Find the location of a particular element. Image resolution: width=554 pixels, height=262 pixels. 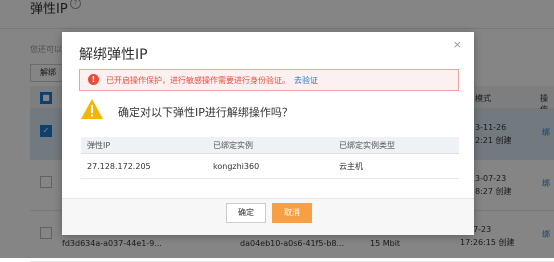

confirm-question: 确定对以下弹性IP进行解绑操作吗？ is located at coordinates (205, 112).